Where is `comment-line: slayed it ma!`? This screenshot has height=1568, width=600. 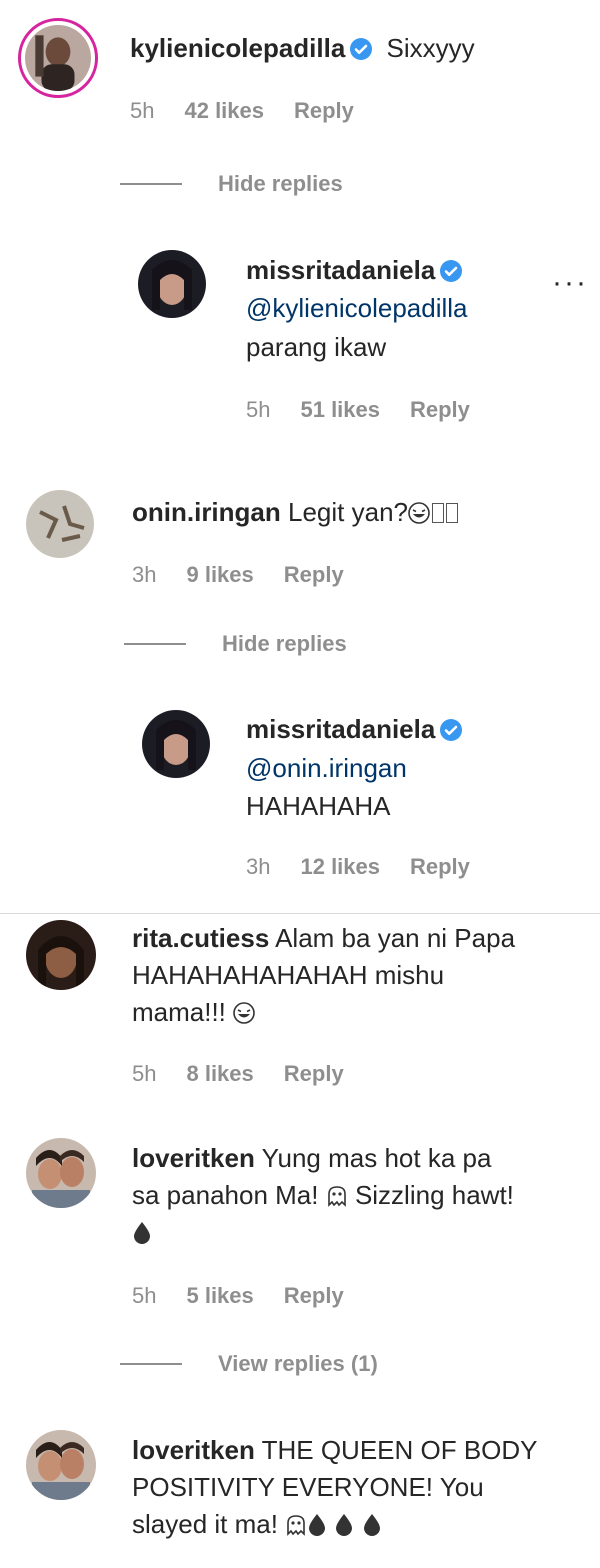 comment-line: slayed it ma! is located at coordinates (366, 1525).